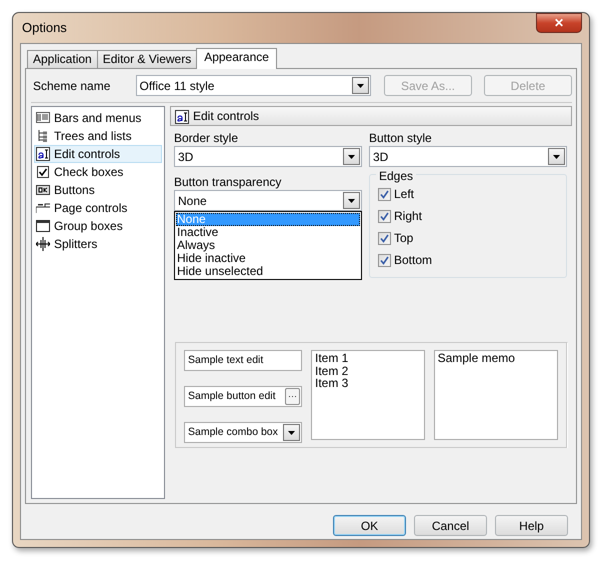 Image resolution: width=610 pixels, height=570 pixels. What do you see at coordinates (91, 208) in the screenshot?
I see `category-item: Page controls` at bounding box center [91, 208].